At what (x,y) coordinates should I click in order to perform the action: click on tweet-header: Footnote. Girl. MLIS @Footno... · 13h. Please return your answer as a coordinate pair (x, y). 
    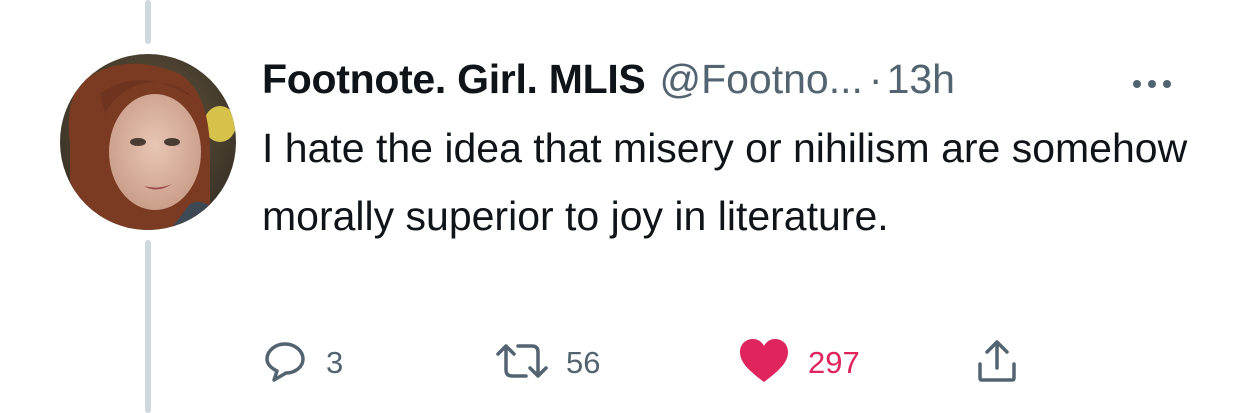
    Looking at the image, I should click on (742, 84).